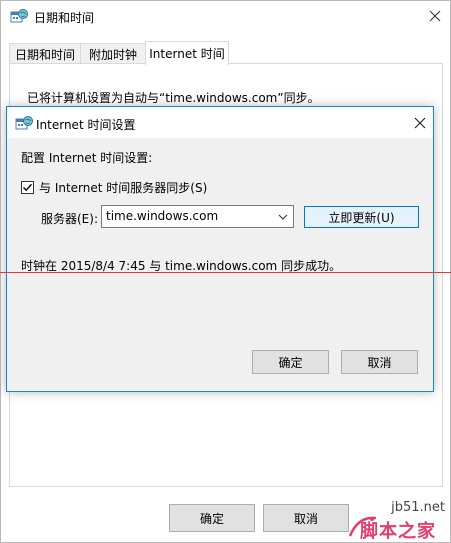  What do you see at coordinates (435, 16) in the screenshot?
I see `parent-close-icon` at bounding box center [435, 16].